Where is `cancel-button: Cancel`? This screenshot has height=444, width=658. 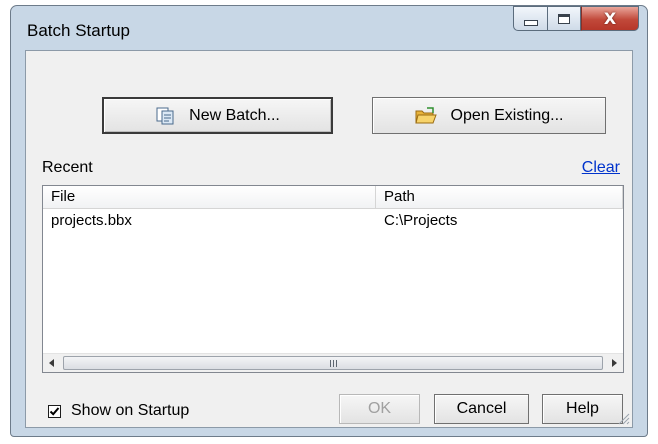 cancel-button: Cancel is located at coordinates (481, 409).